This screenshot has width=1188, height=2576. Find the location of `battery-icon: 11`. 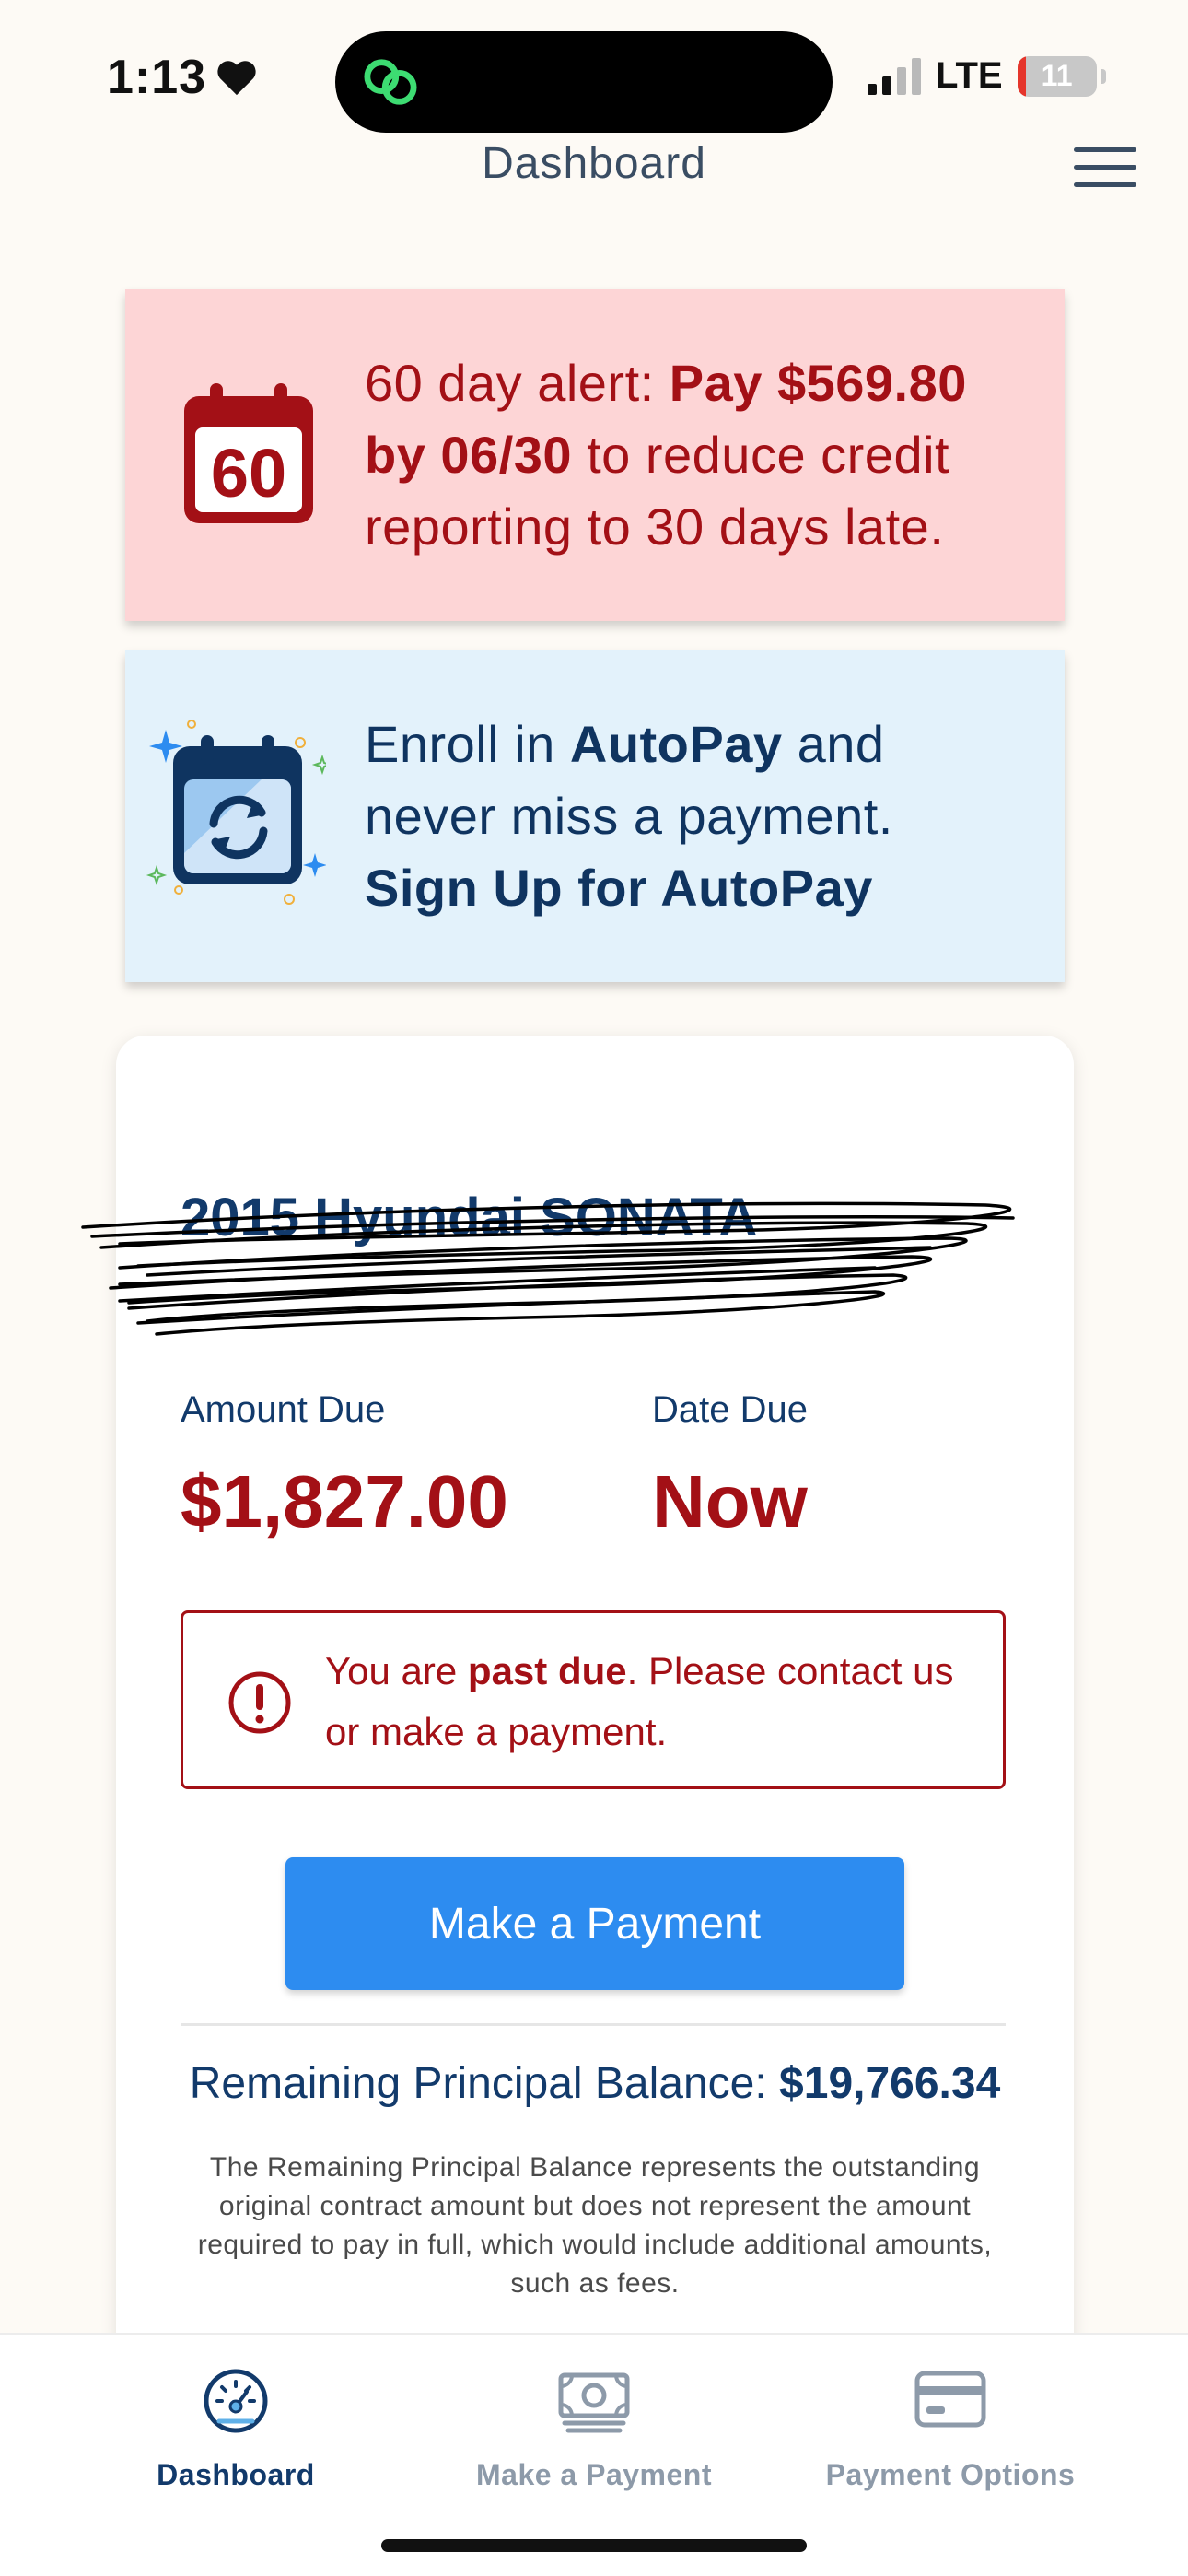

battery-icon: 11 is located at coordinates (1057, 76).